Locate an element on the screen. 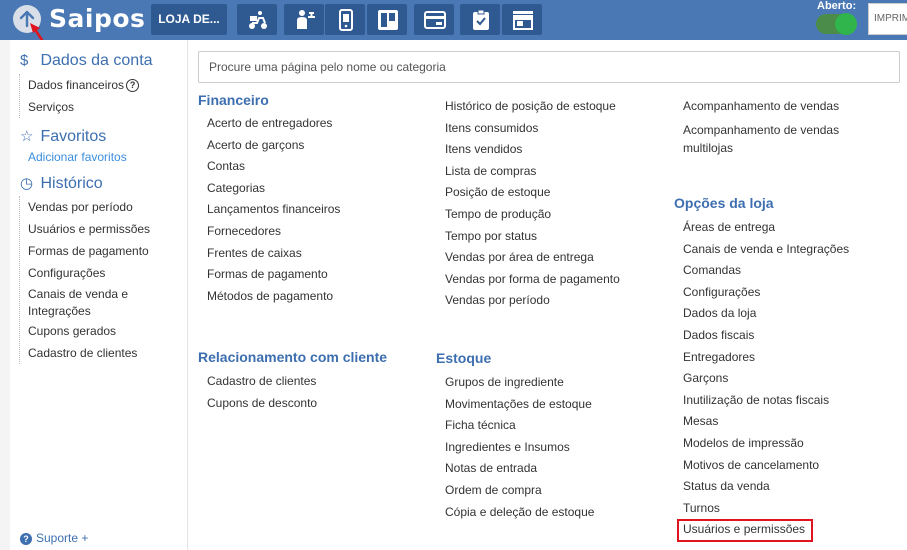  card-reader-button is located at coordinates (434, 19).